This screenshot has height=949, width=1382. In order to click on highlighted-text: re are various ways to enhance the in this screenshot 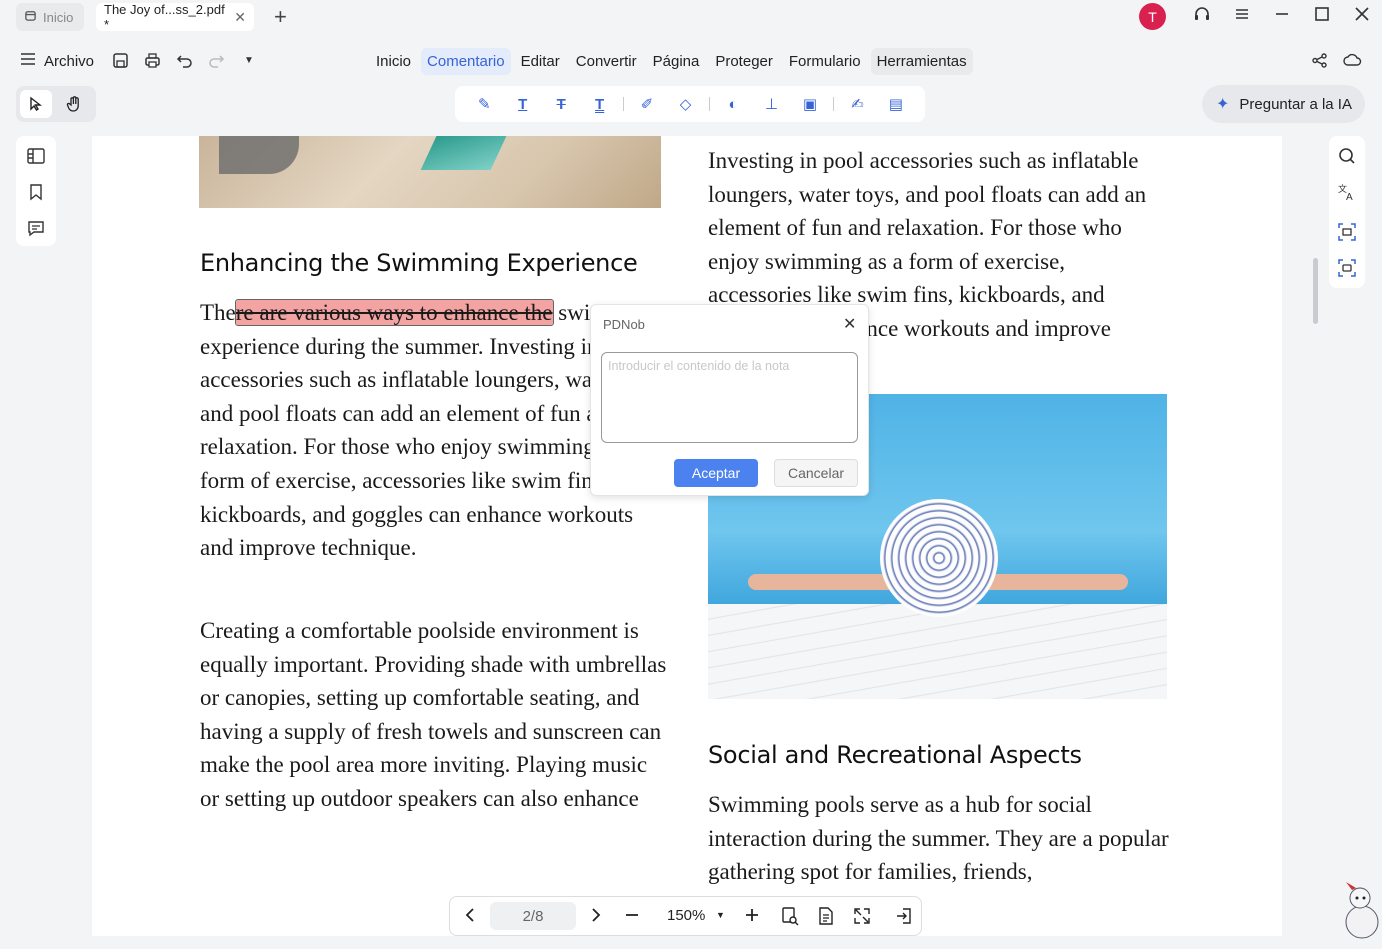, I will do `click(394, 312)`.